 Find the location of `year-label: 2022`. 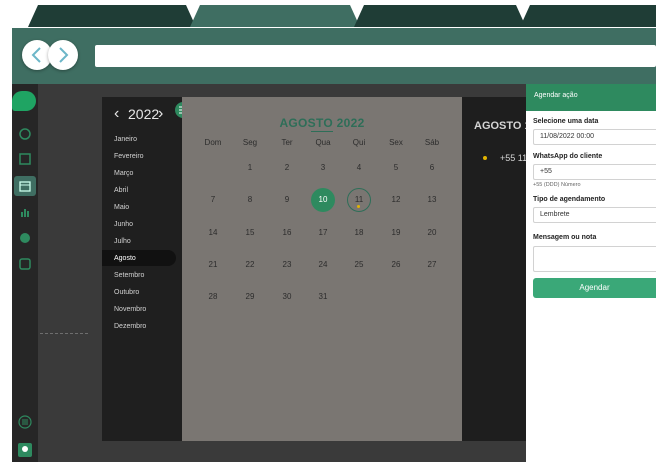

year-label: 2022 is located at coordinates (144, 114).